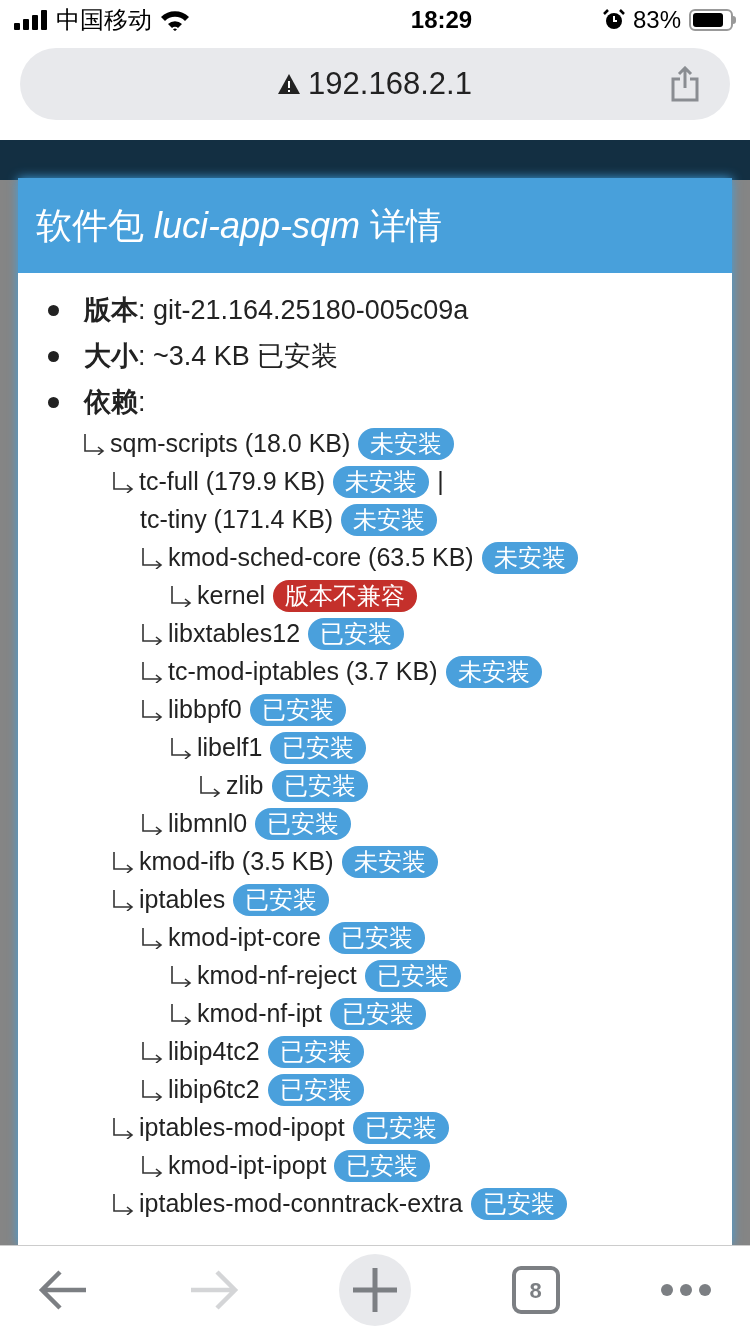 This screenshot has height=1334, width=750. What do you see at coordinates (686, 1290) in the screenshot?
I see `more-icon` at bounding box center [686, 1290].